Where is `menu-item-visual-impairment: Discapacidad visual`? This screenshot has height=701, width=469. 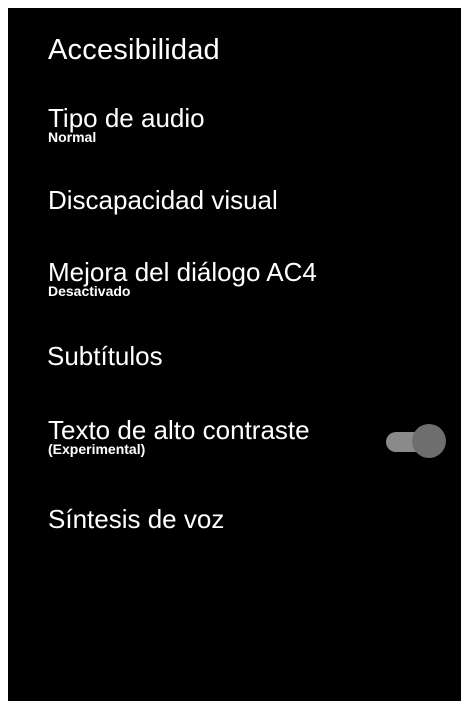
menu-item-visual-impairment: Discapacidad visual is located at coordinates (254, 200).